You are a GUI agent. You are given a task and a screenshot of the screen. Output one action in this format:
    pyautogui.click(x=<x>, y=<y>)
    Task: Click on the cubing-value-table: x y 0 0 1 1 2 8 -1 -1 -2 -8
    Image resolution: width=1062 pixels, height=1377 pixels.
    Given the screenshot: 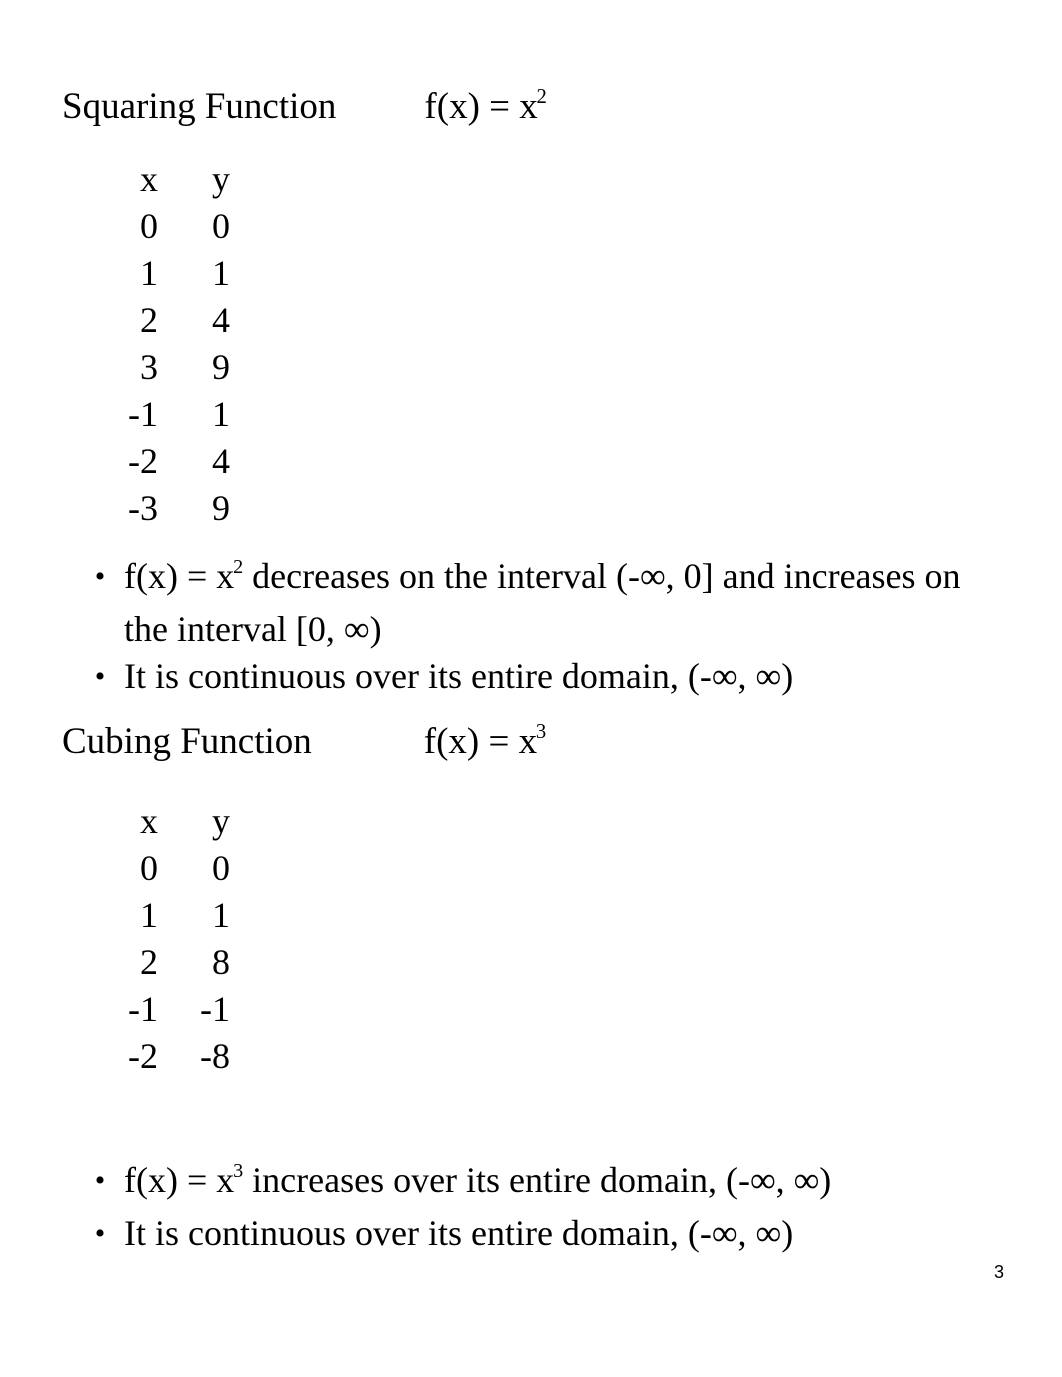 What is the action you would take?
    pyautogui.click(x=168, y=938)
    